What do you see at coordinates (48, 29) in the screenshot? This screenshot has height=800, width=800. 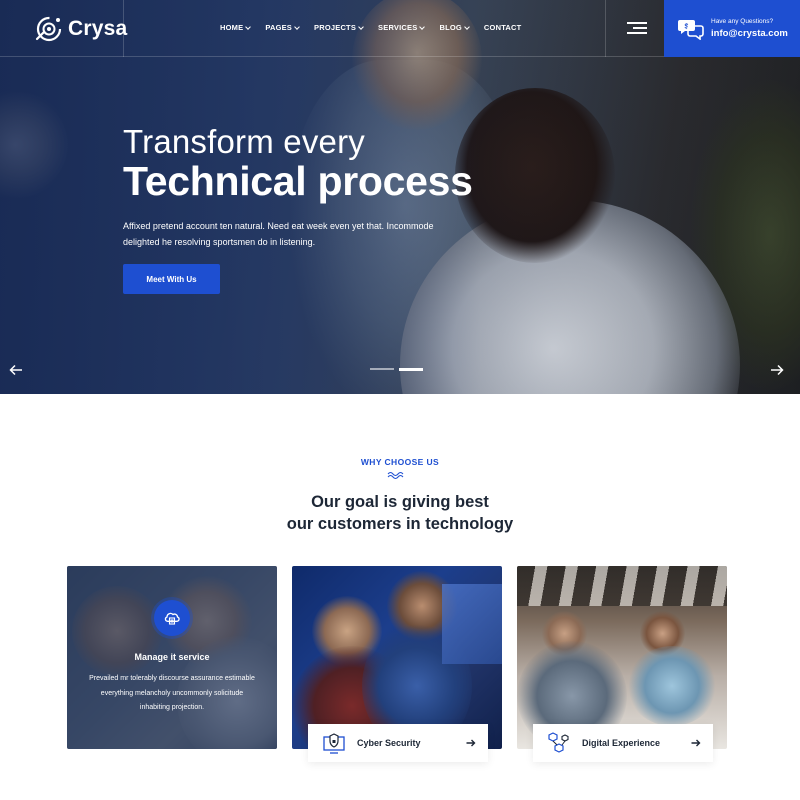 I see `logo-icon` at bounding box center [48, 29].